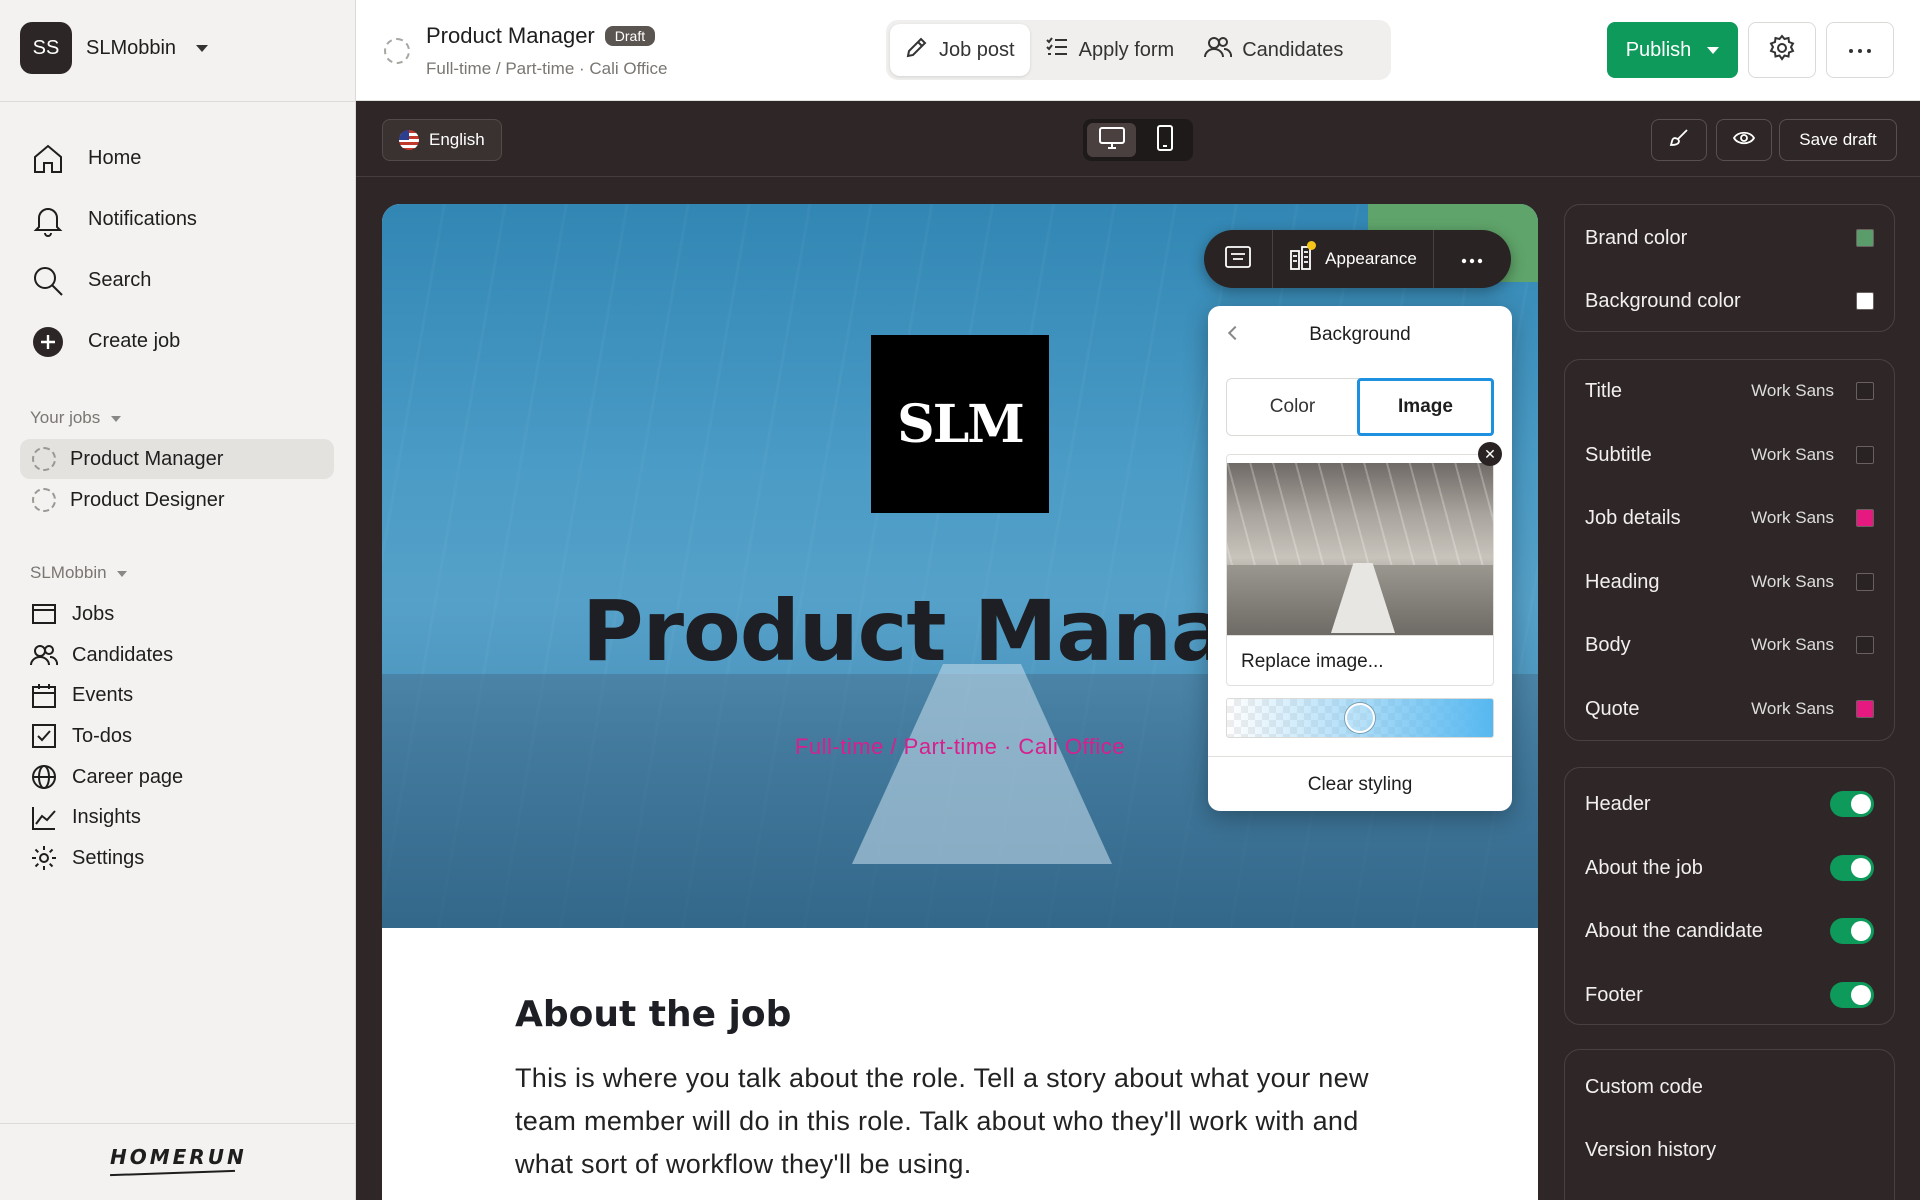 The image size is (1920, 1200). Describe the element at coordinates (106, 858) in the screenshot. I see `nav-item-settings: Settings` at that location.